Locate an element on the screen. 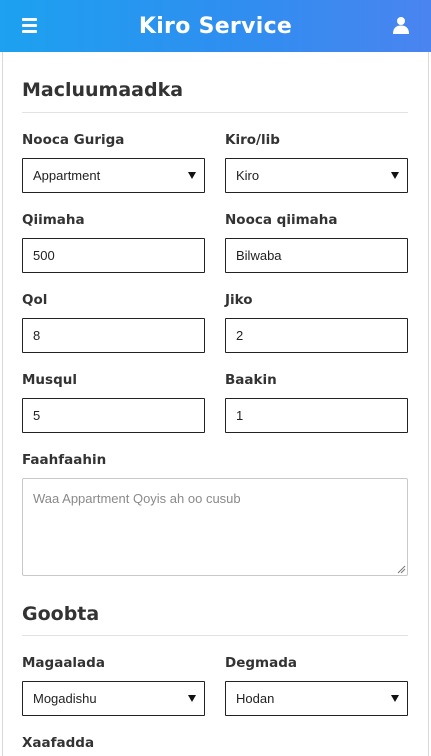  house-type-select: Appartment is located at coordinates (113, 175).